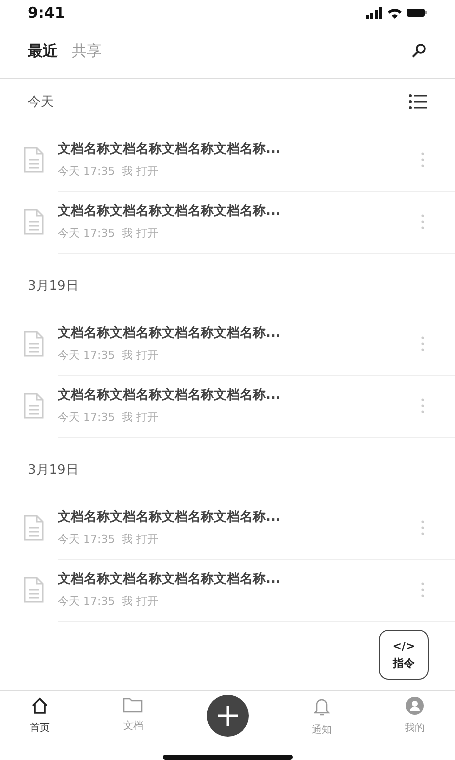 The image size is (455, 760). I want to click on battery-icon, so click(417, 13).